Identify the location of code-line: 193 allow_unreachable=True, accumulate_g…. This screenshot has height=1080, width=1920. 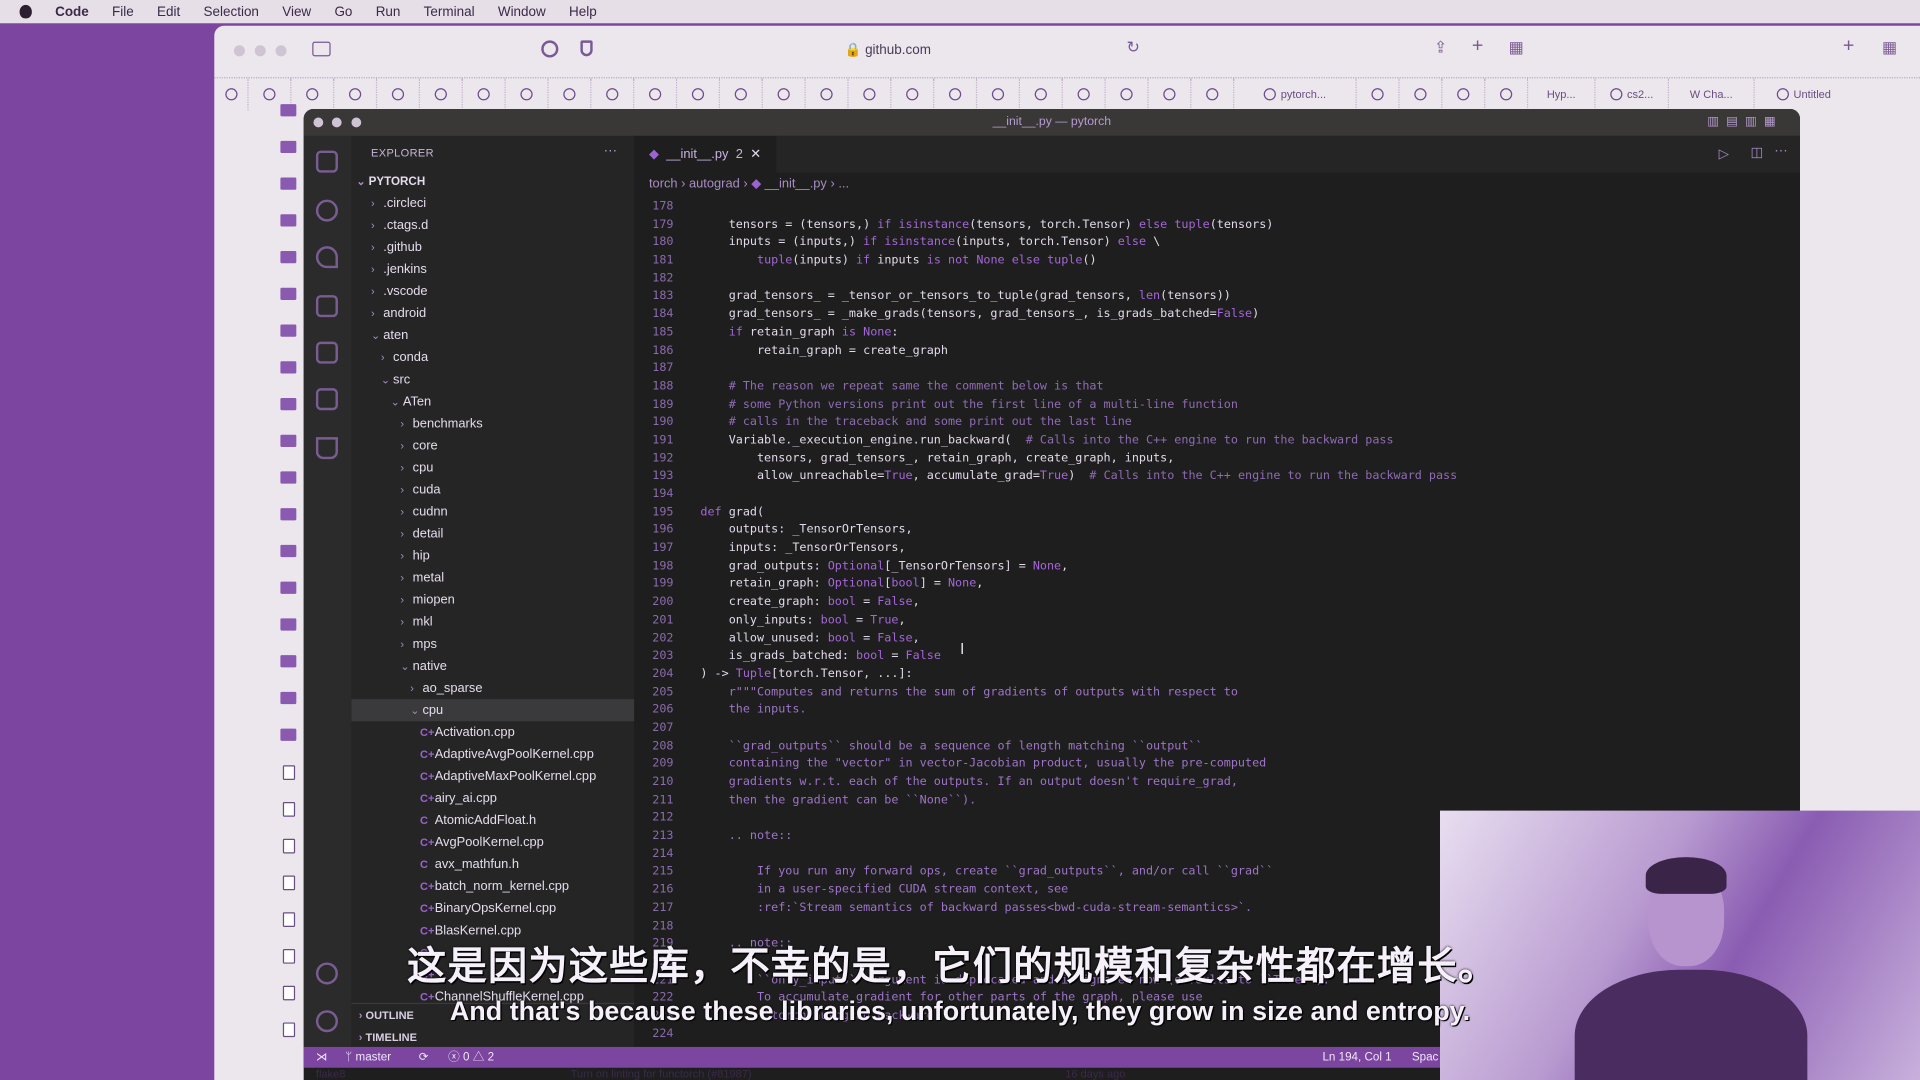
(1148, 477).